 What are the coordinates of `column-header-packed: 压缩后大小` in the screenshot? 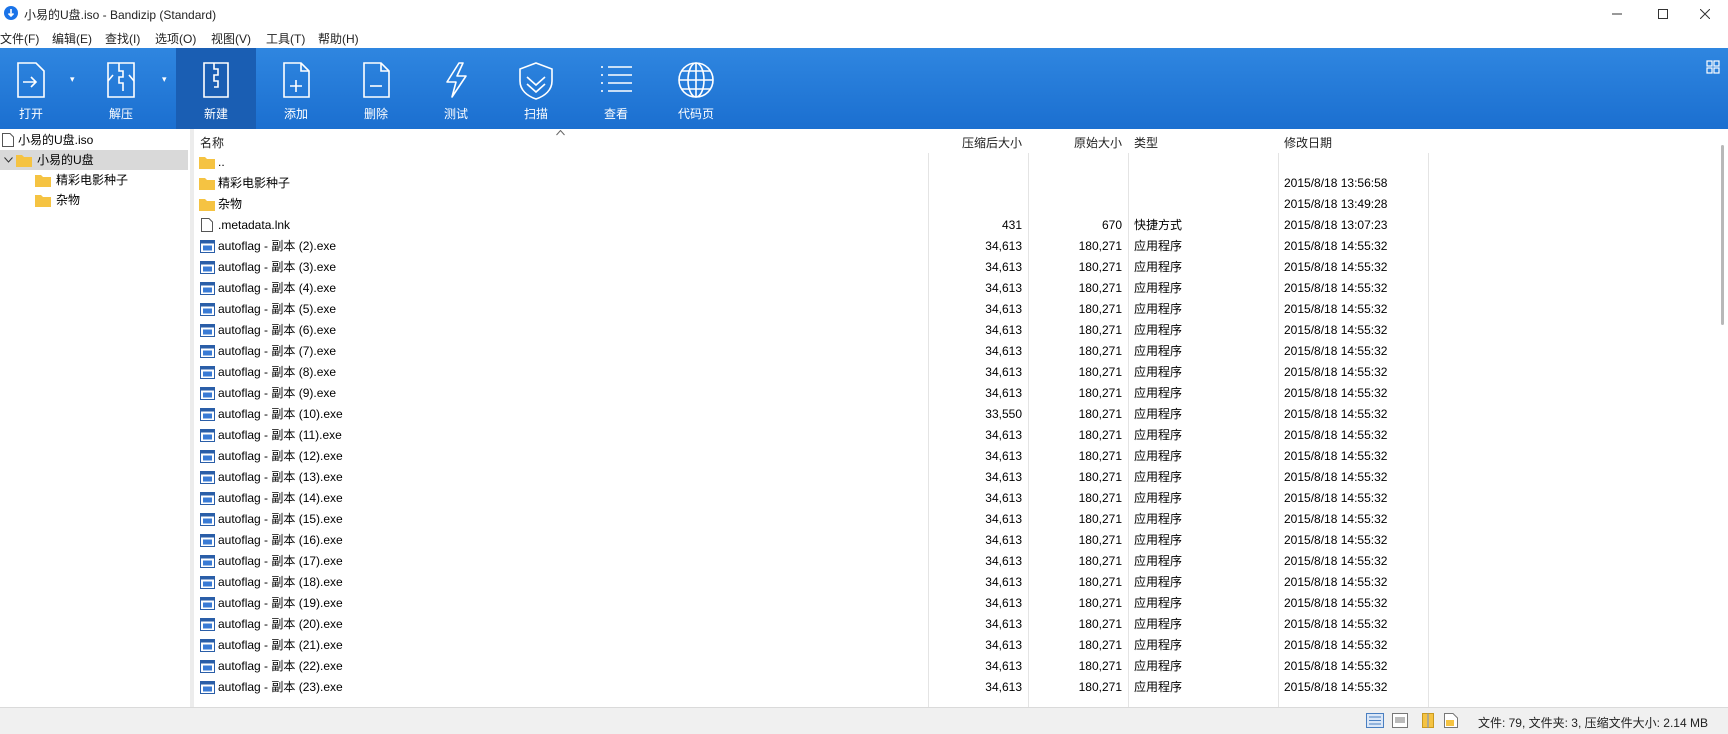 It's located at (975, 142).